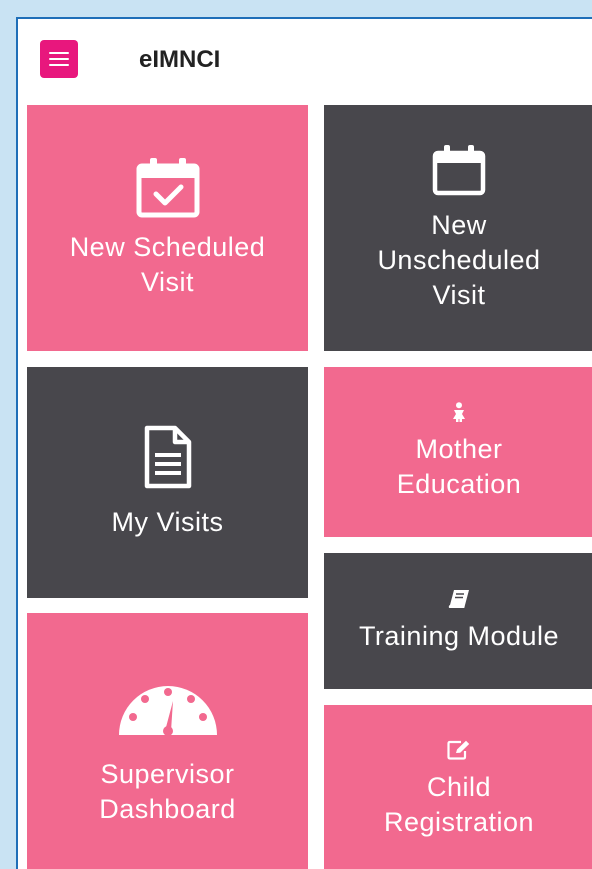 The image size is (592, 869). I want to click on gauge-icon, so click(167, 711).